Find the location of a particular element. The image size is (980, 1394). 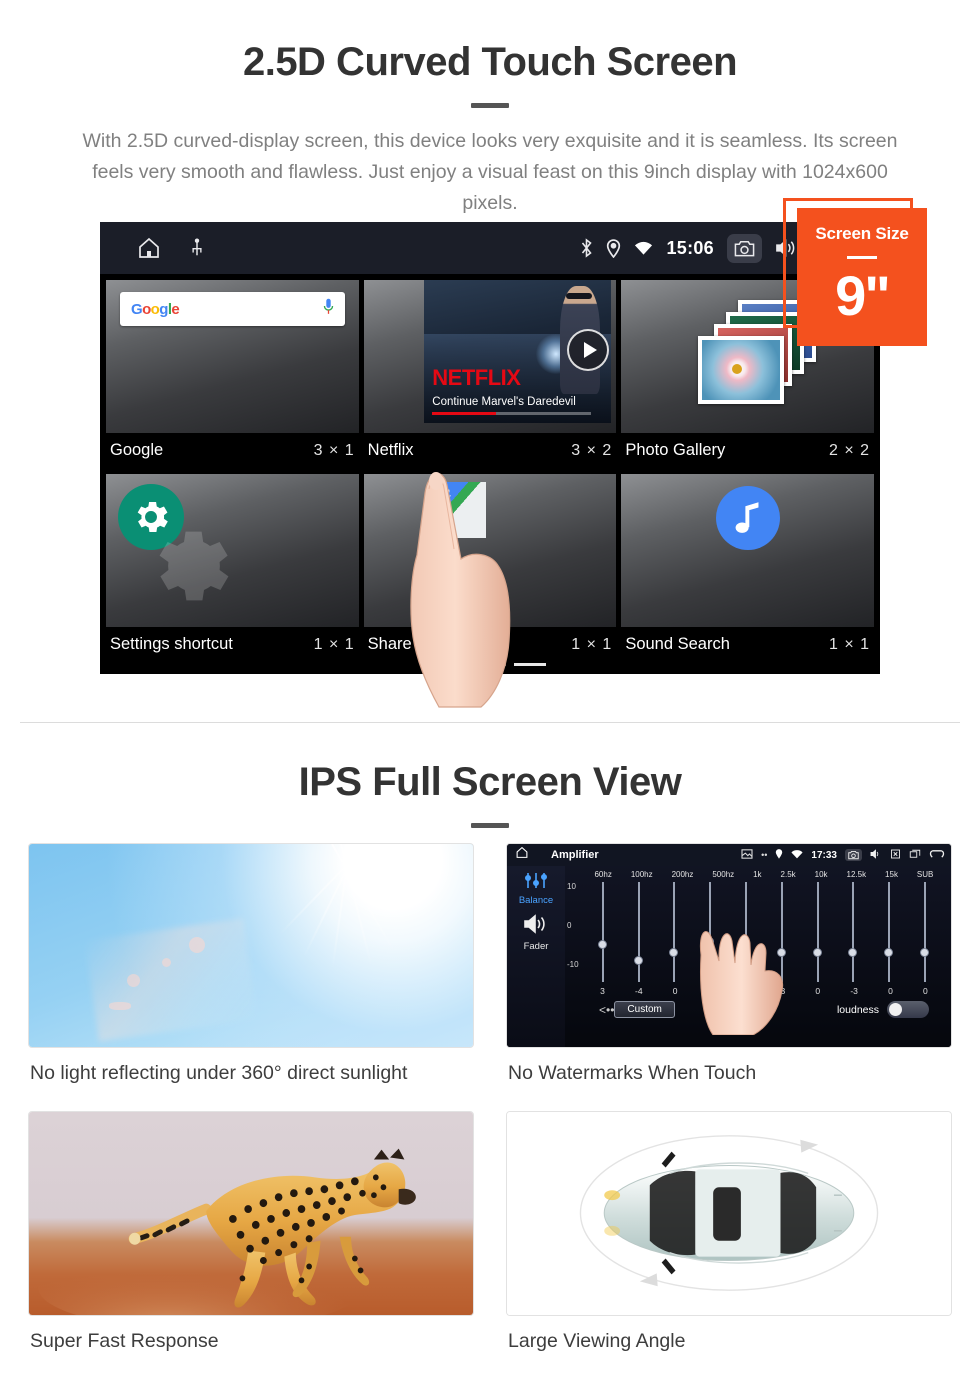

microphone-icon is located at coordinates (328, 309).